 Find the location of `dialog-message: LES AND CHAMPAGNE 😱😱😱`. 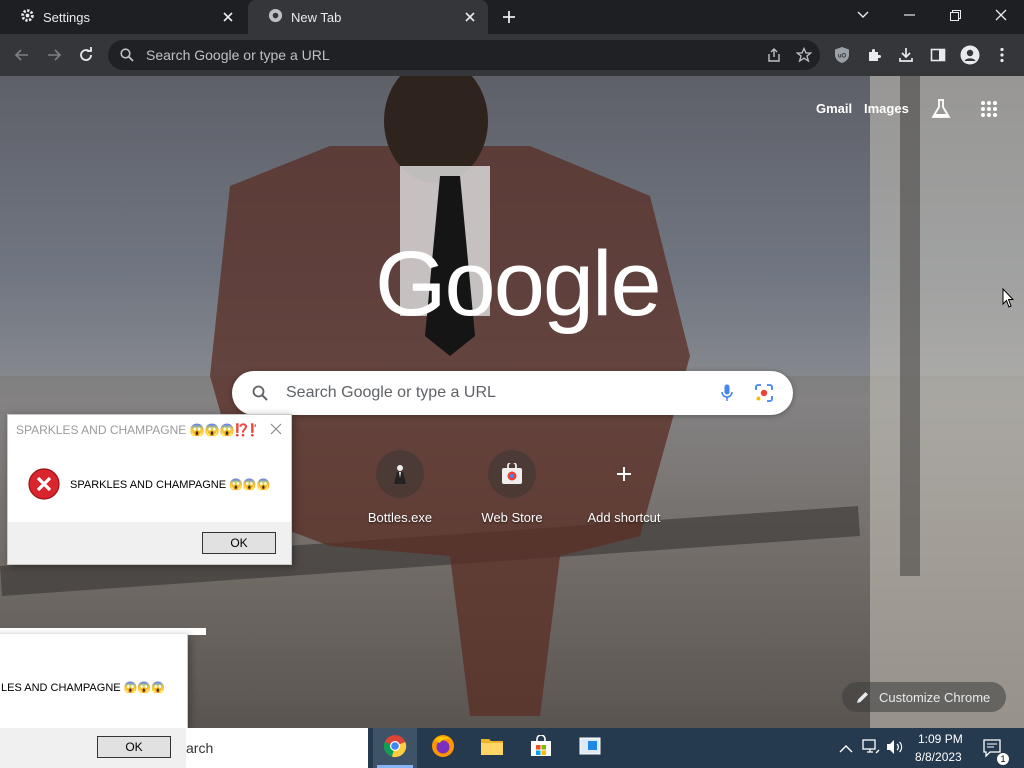

dialog-message: LES AND CHAMPAGNE 😱😱😱 is located at coordinates (83, 688).